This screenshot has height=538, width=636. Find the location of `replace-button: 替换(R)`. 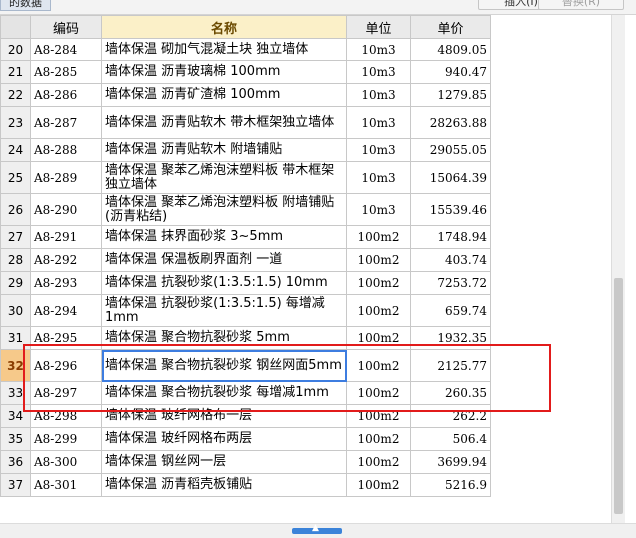

replace-button: 替换(R) is located at coordinates (581, 5).